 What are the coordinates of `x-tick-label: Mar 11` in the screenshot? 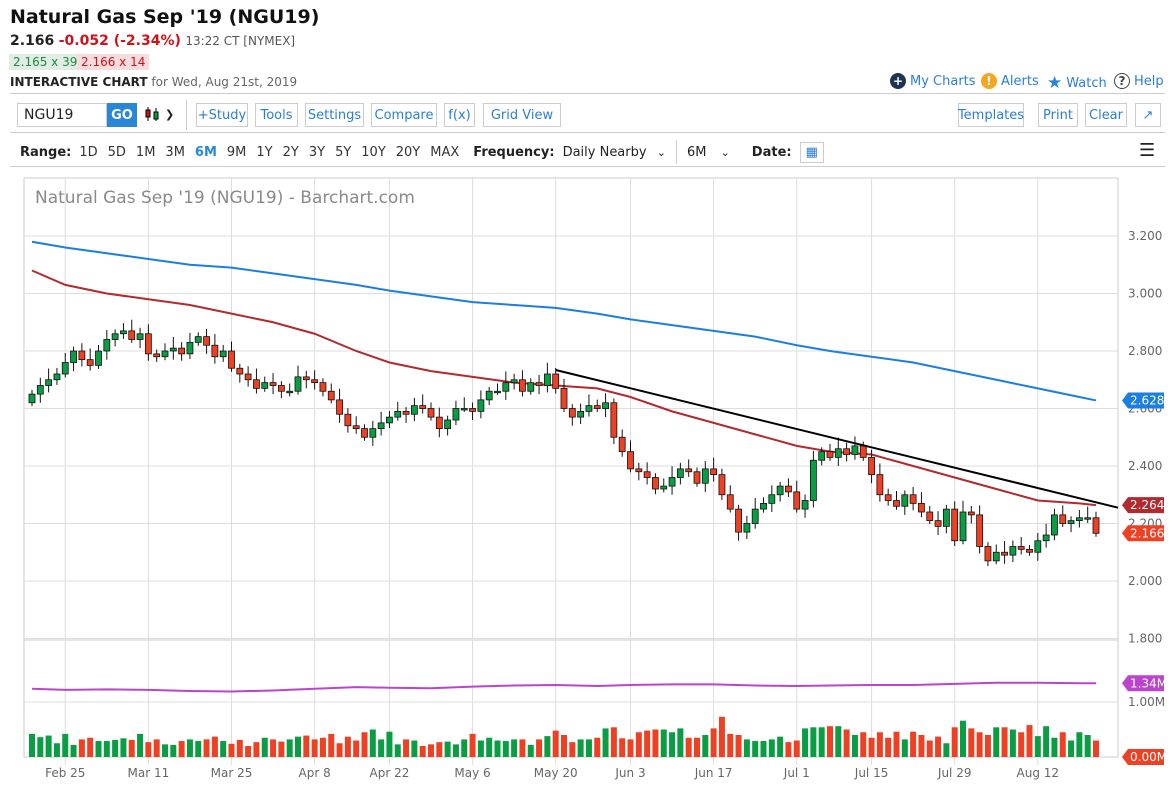 It's located at (149, 773).